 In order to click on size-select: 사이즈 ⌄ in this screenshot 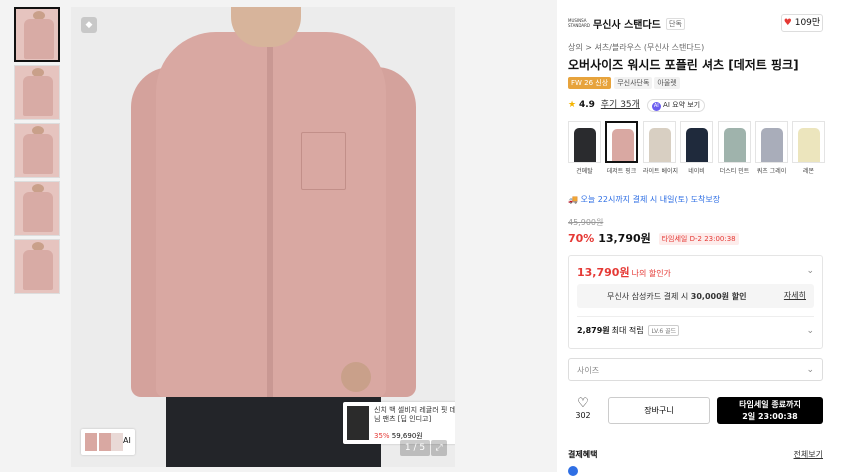, I will do `click(695, 369)`.